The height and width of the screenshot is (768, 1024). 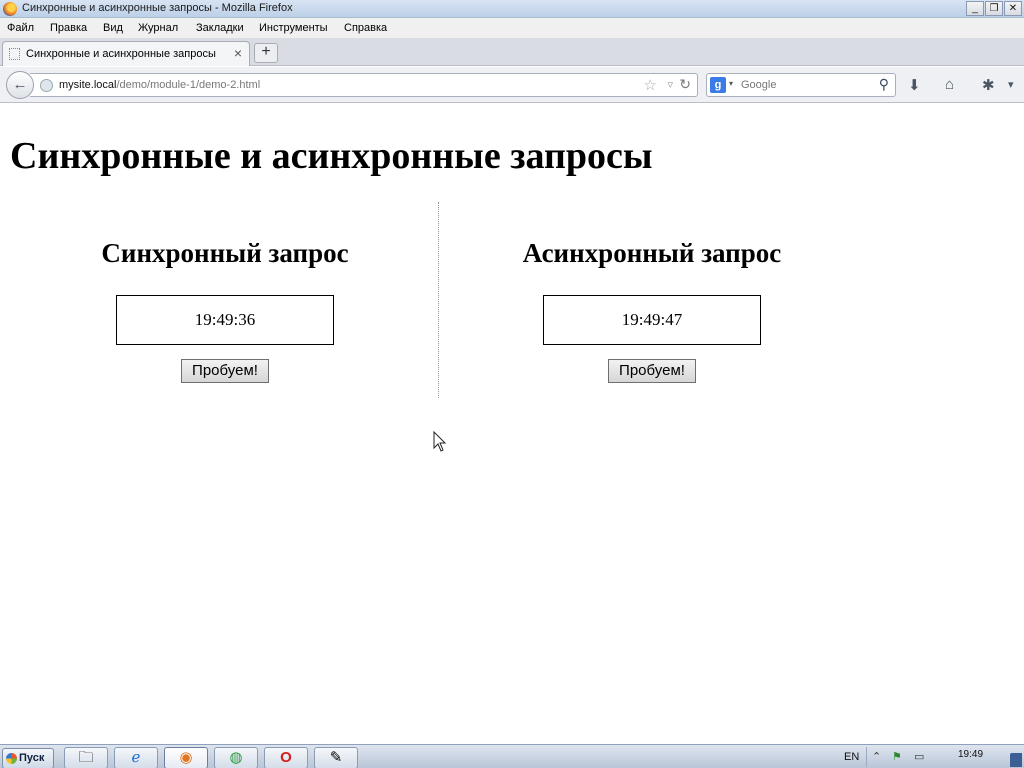 I want to click on firefox-logo-icon, so click(x=10, y=9).